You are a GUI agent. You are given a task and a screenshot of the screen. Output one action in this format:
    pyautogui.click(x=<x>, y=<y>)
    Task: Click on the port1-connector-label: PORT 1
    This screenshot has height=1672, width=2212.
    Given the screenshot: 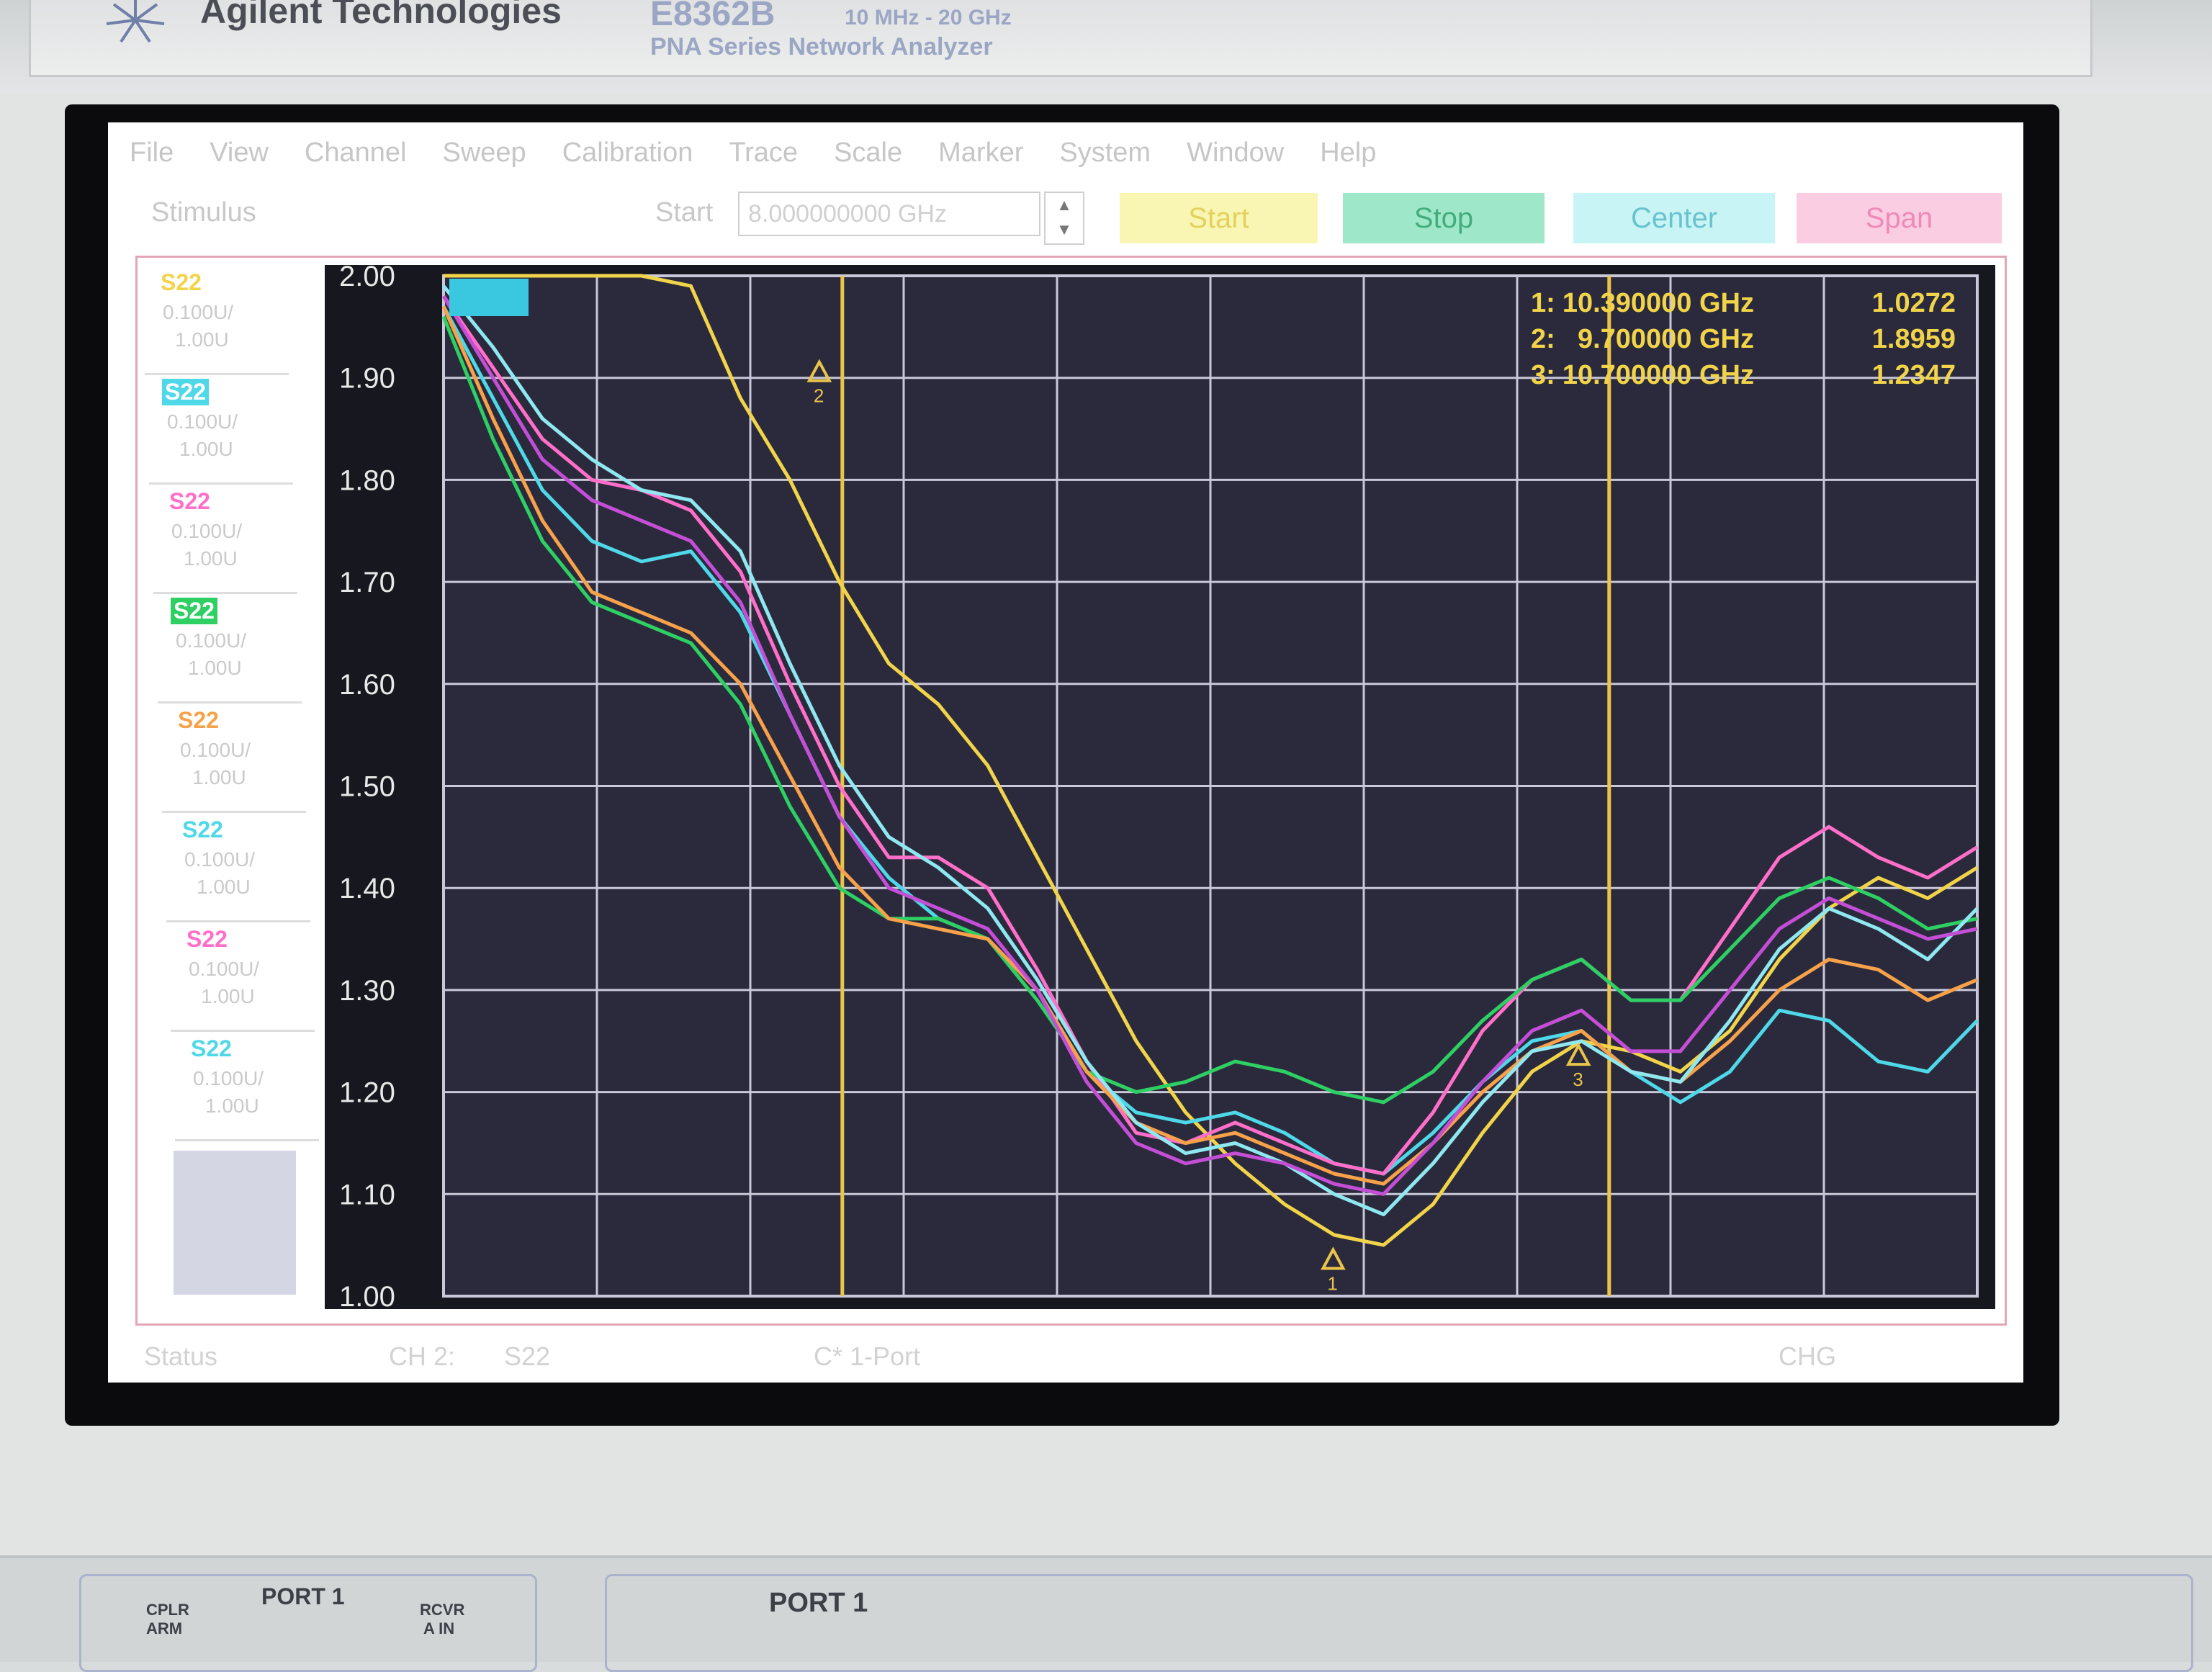 What is the action you would take?
    pyautogui.click(x=819, y=1603)
    